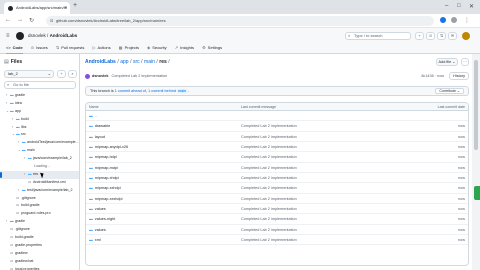  I want to click on contribute-button: Contribute ⌄, so click(449, 91).